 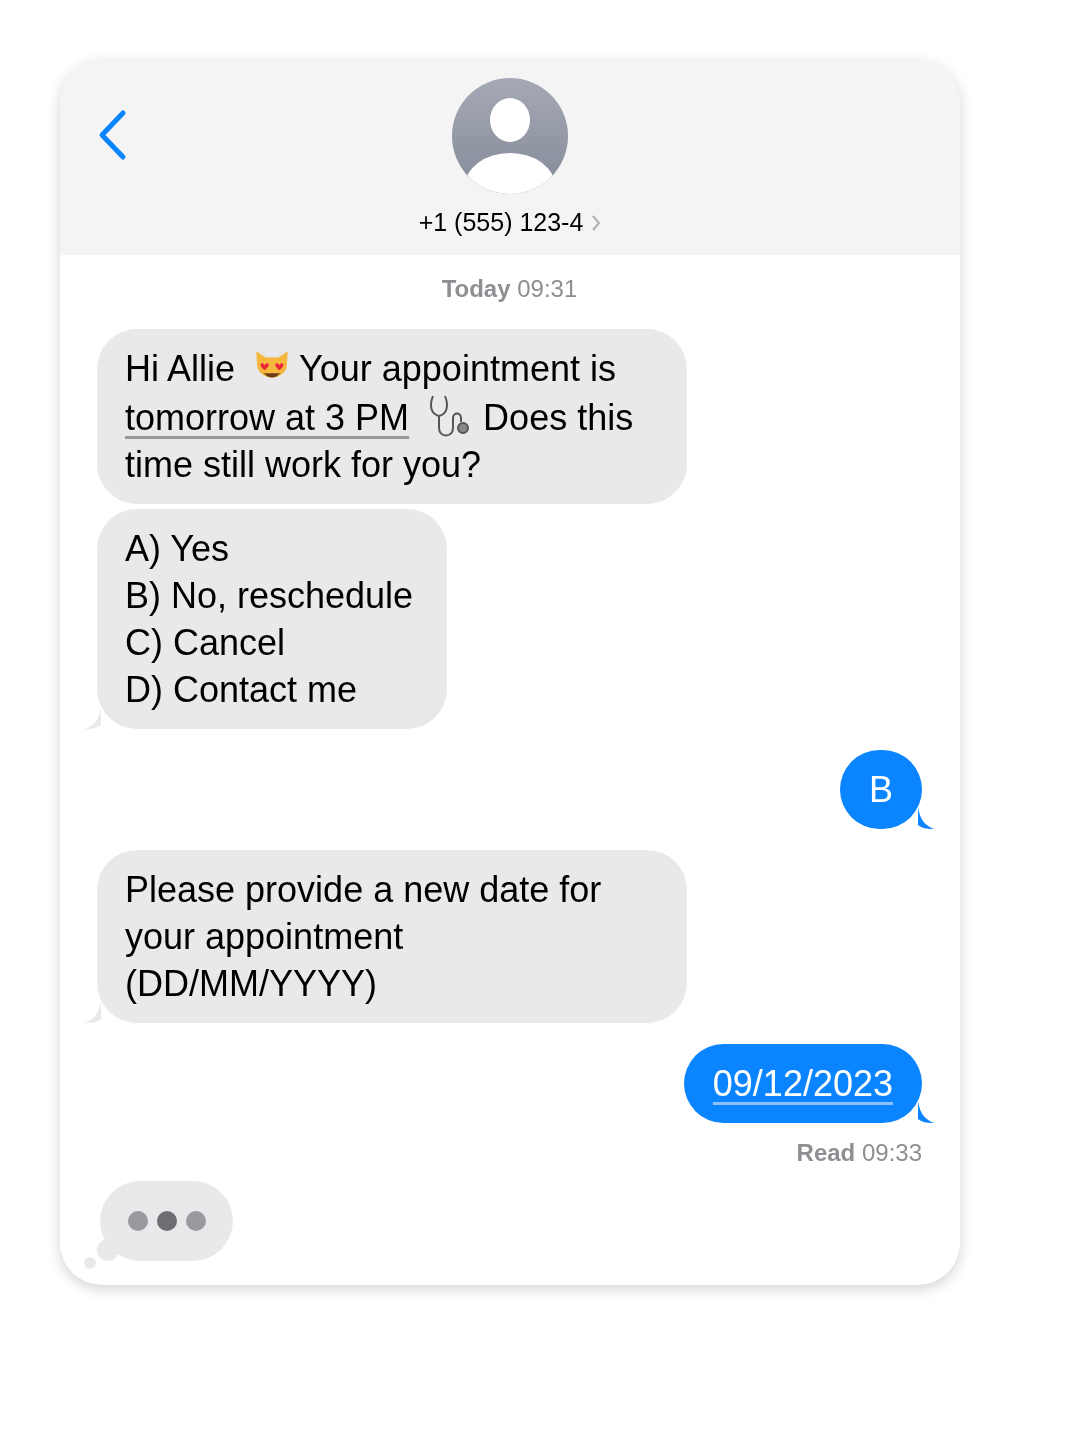 I want to click on contact-name: +1 (555) 123-4, so click(x=510, y=223).